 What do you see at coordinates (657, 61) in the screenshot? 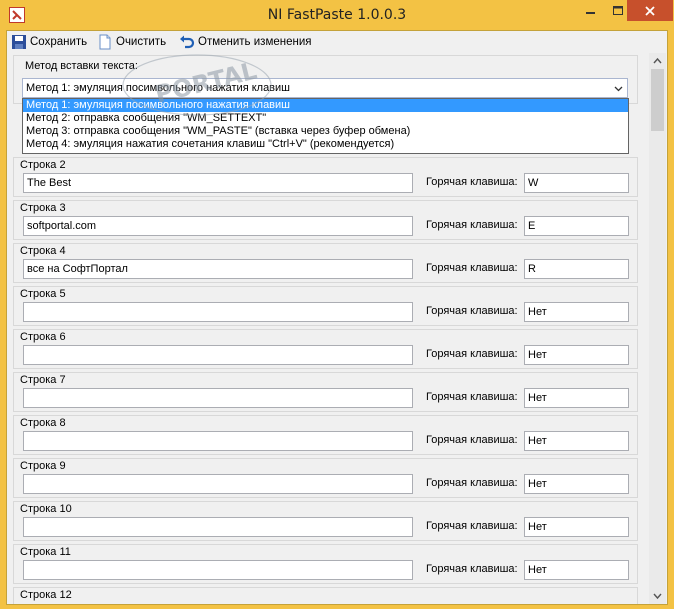
I see `scroll-up-icon` at bounding box center [657, 61].